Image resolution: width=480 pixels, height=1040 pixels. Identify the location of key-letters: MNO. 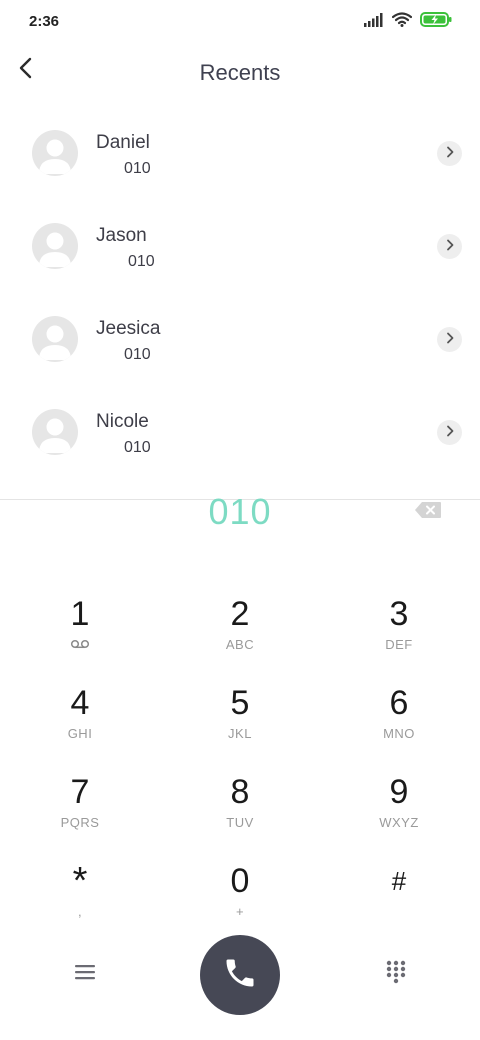
(399, 733).